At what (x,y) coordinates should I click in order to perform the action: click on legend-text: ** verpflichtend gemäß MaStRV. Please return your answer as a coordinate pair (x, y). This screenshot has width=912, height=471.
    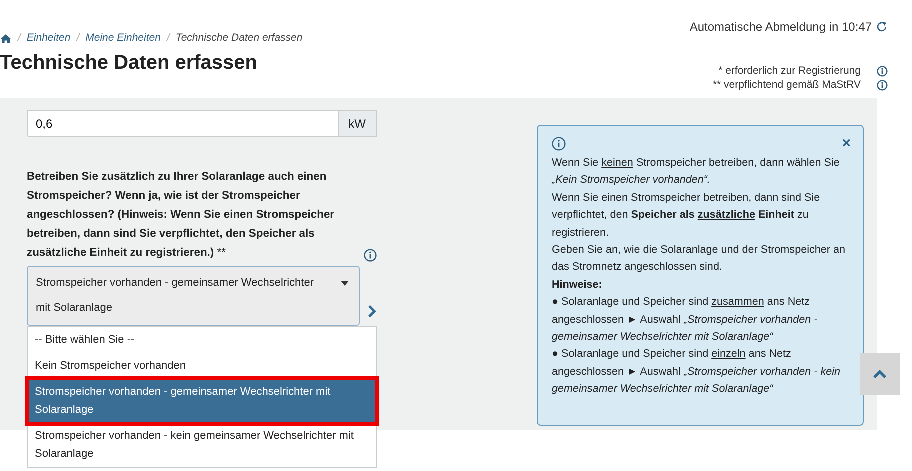
    Looking at the image, I should click on (786, 85).